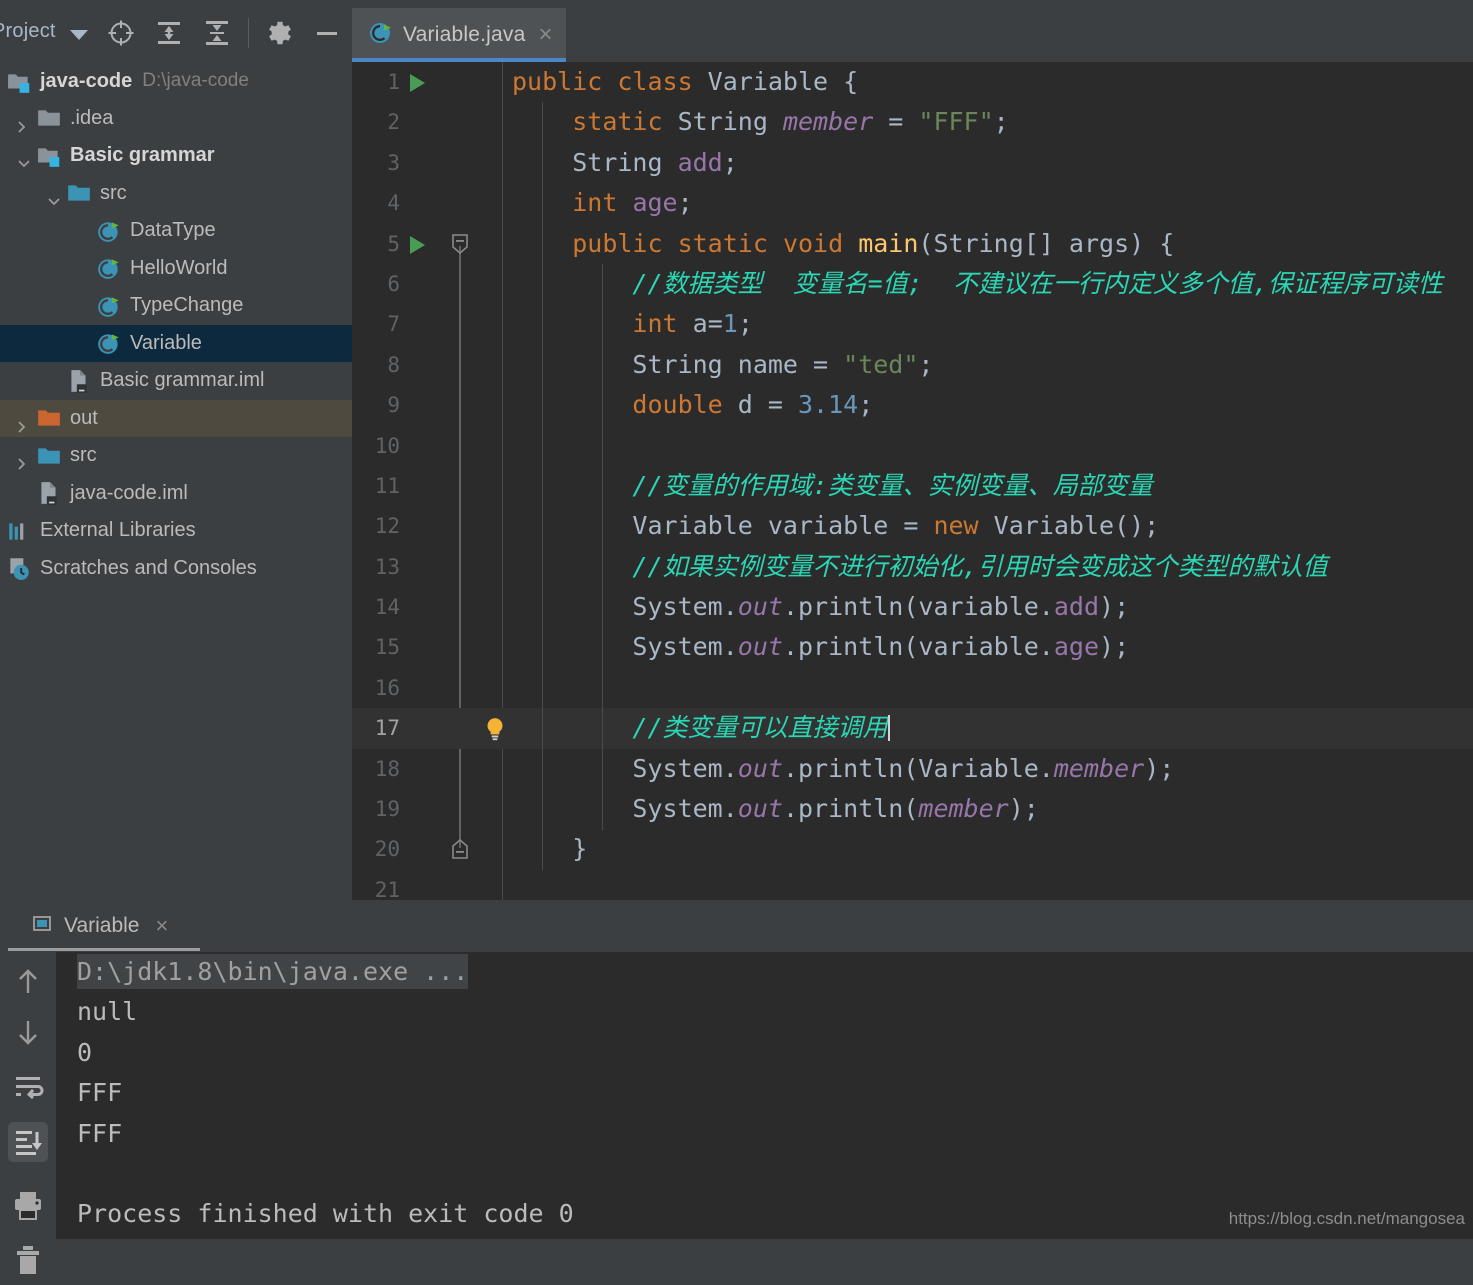 The width and height of the screenshot is (1473, 1285). What do you see at coordinates (912, 446) in the screenshot?
I see `code-line: 10` at bounding box center [912, 446].